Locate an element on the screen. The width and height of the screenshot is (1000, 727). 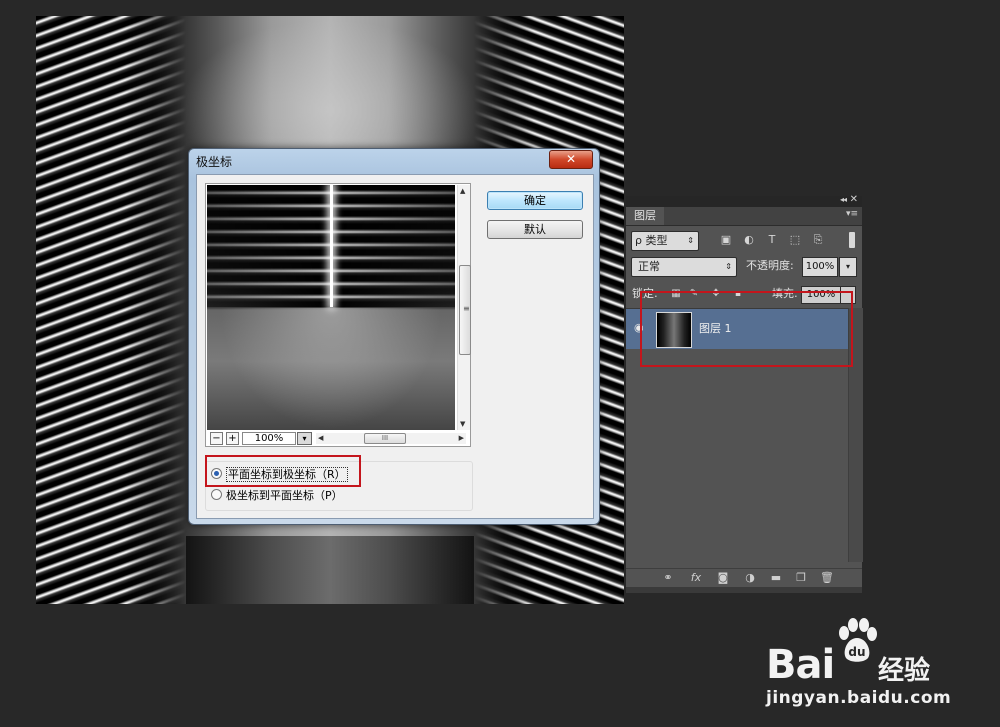
dialog-close-button: ✕ is located at coordinates (571, 159).